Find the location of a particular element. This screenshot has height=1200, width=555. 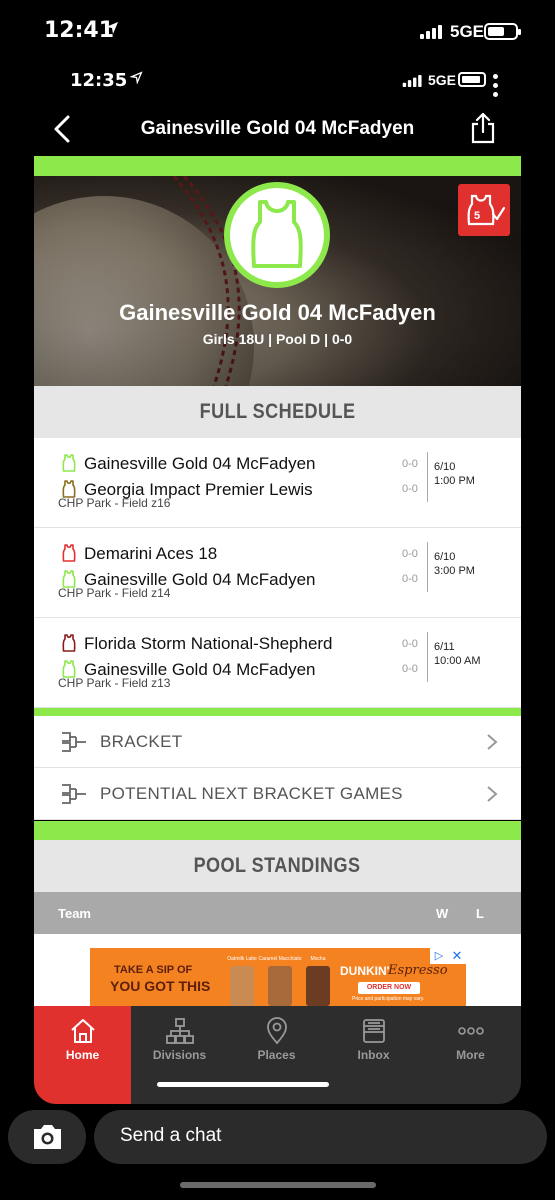

tab-label: More is located at coordinates (470, 1055).